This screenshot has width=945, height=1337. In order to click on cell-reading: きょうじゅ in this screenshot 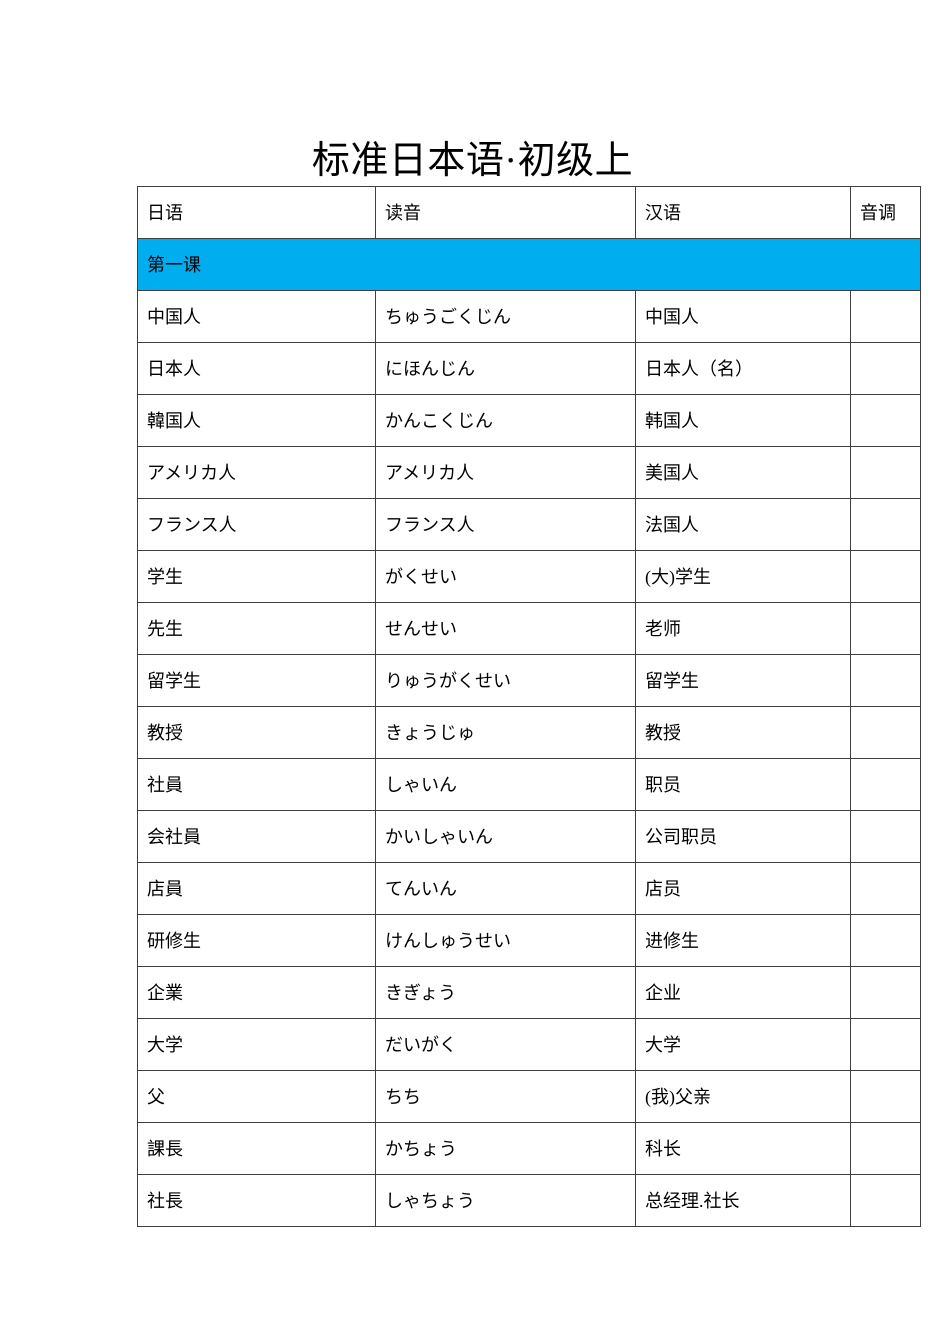, I will do `click(505, 732)`.